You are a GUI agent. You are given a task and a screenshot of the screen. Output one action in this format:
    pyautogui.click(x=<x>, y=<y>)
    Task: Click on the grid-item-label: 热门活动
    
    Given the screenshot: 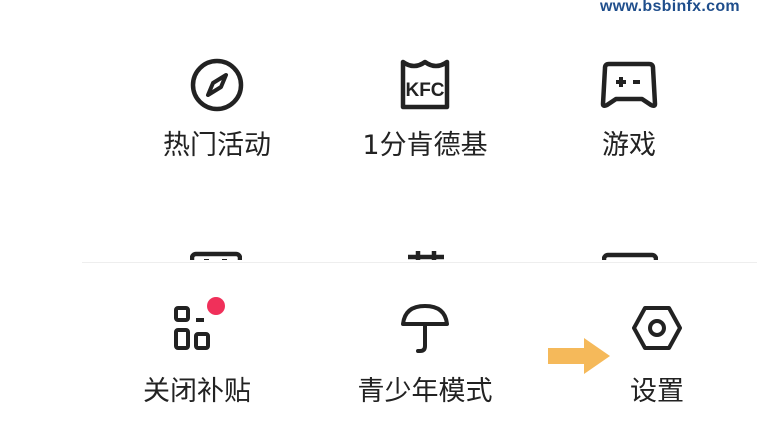 What is the action you would take?
    pyautogui.click(x=217, y=145)
    